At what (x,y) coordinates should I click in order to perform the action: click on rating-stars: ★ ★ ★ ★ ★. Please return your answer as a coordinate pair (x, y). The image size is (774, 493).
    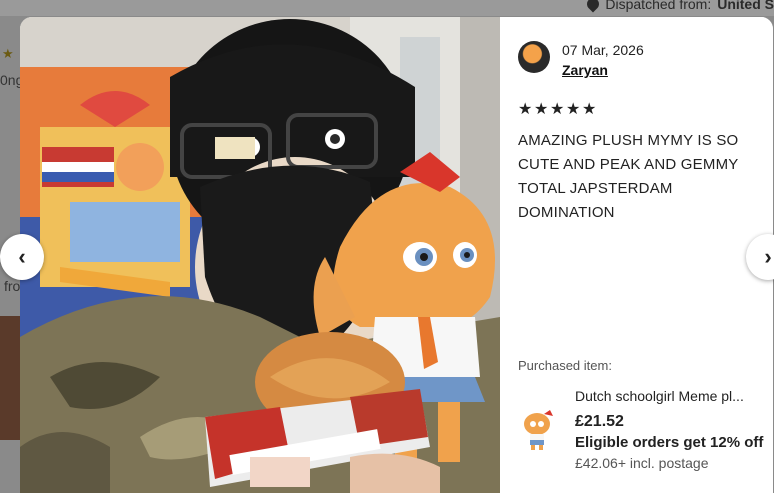
    Looking at the image, I should click on (557, 109).